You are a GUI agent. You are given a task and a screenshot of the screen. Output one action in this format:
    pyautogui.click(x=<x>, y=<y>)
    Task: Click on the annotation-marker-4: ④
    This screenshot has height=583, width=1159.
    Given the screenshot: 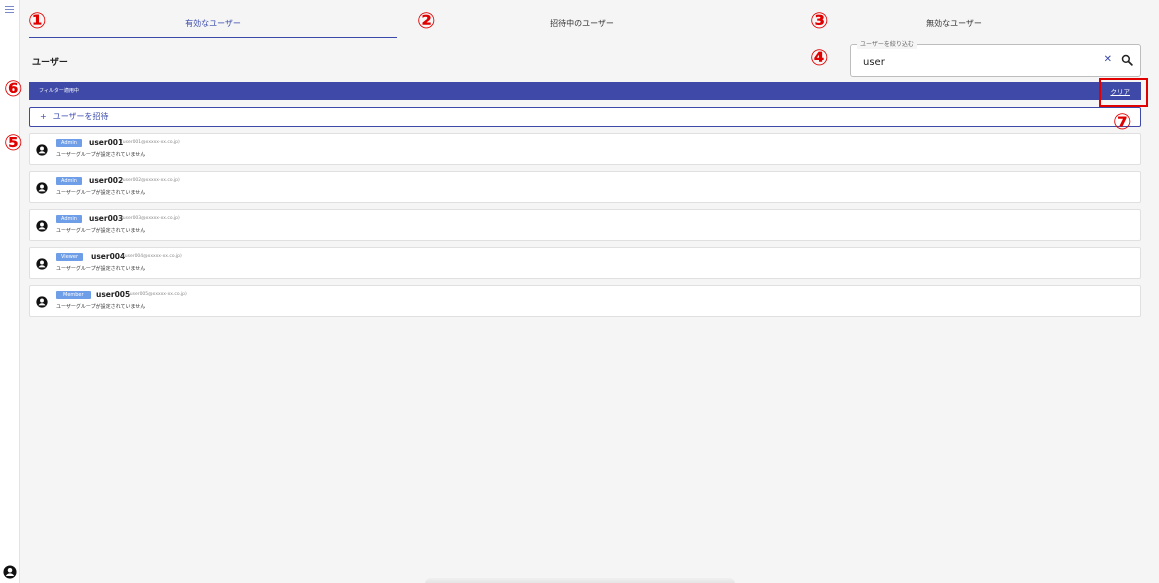 What is the action you would take?
    pyautogui.click(x=819, y=58)
    